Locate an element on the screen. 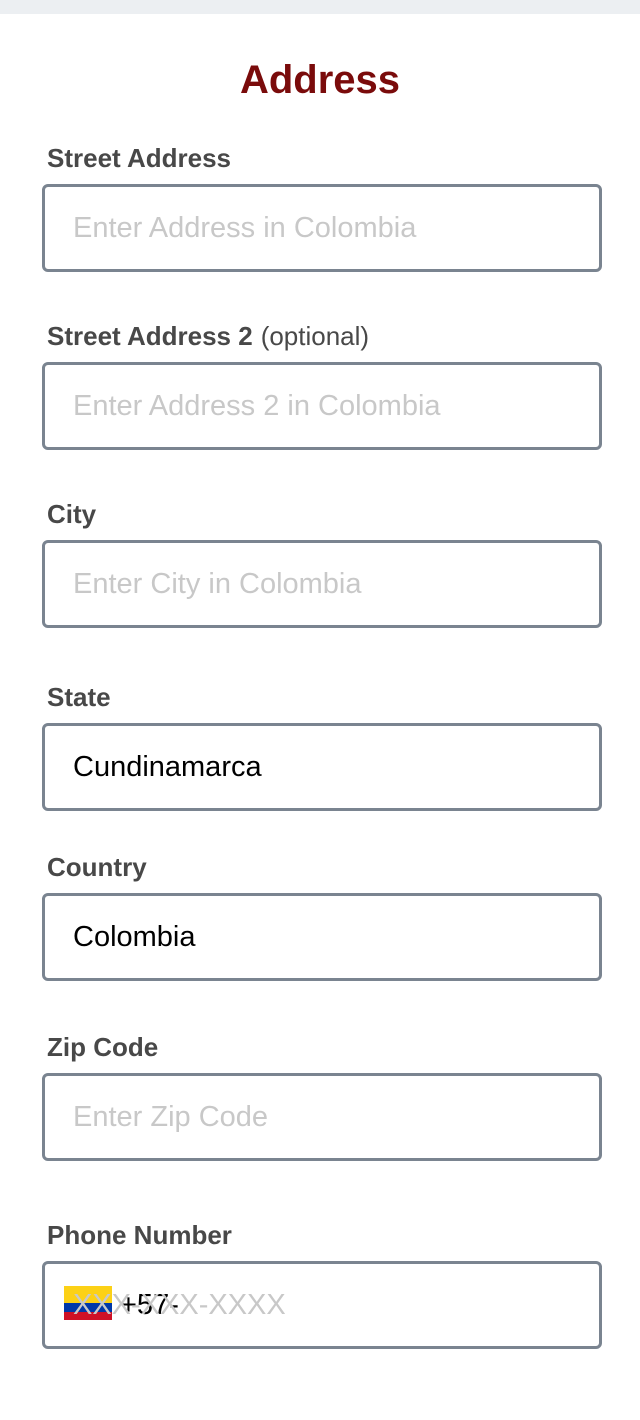 Image resolution: width=640 pixels, height=1420 pixels. street-address-input is located at coordinates (323, 228).